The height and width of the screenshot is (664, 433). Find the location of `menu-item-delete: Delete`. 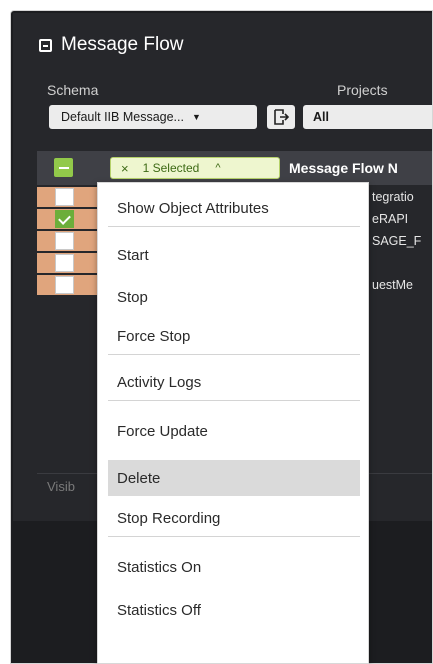

menu-item-delete: Delete is located at coordinates (234, 478).